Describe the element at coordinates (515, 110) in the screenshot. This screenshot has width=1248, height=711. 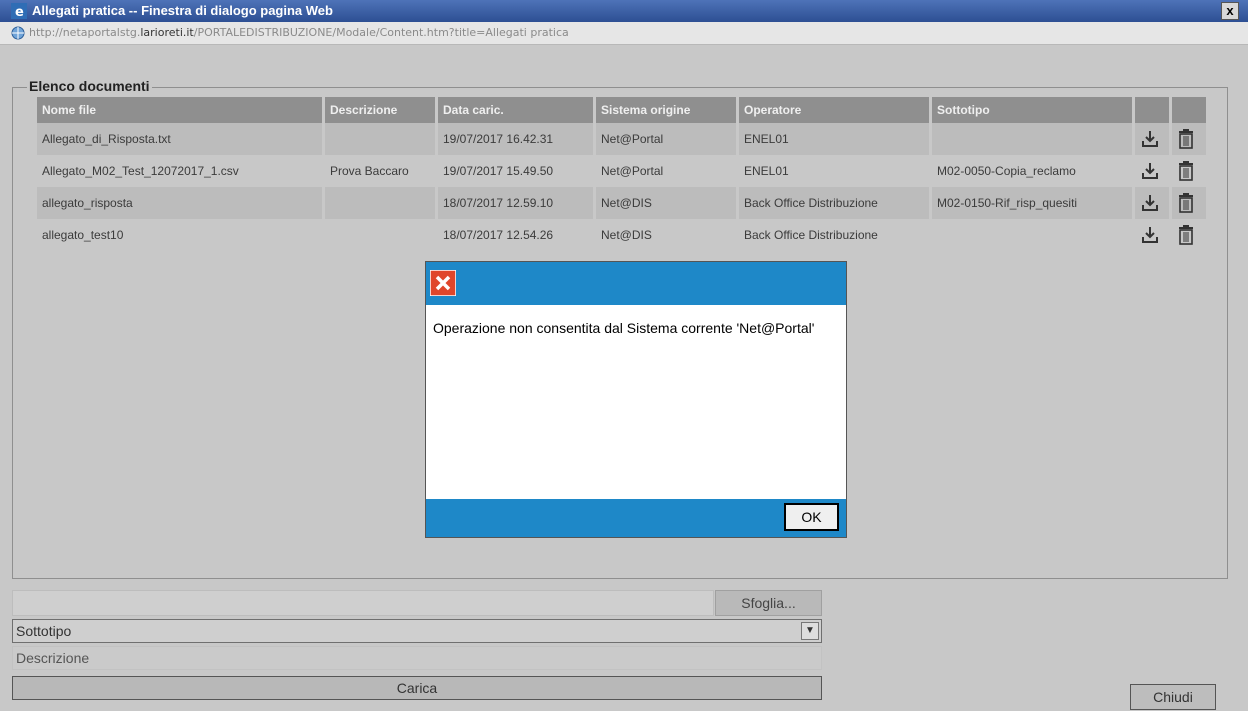
I see `column-header-data: Data caric.` at that location.